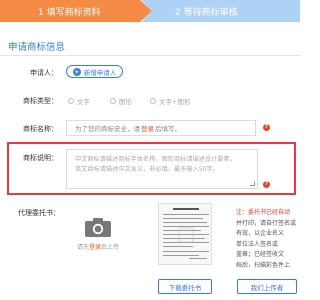 This screenshot has height=300, width=320. I want to click on type-radio-graphic: 图形, so click(121, 101).